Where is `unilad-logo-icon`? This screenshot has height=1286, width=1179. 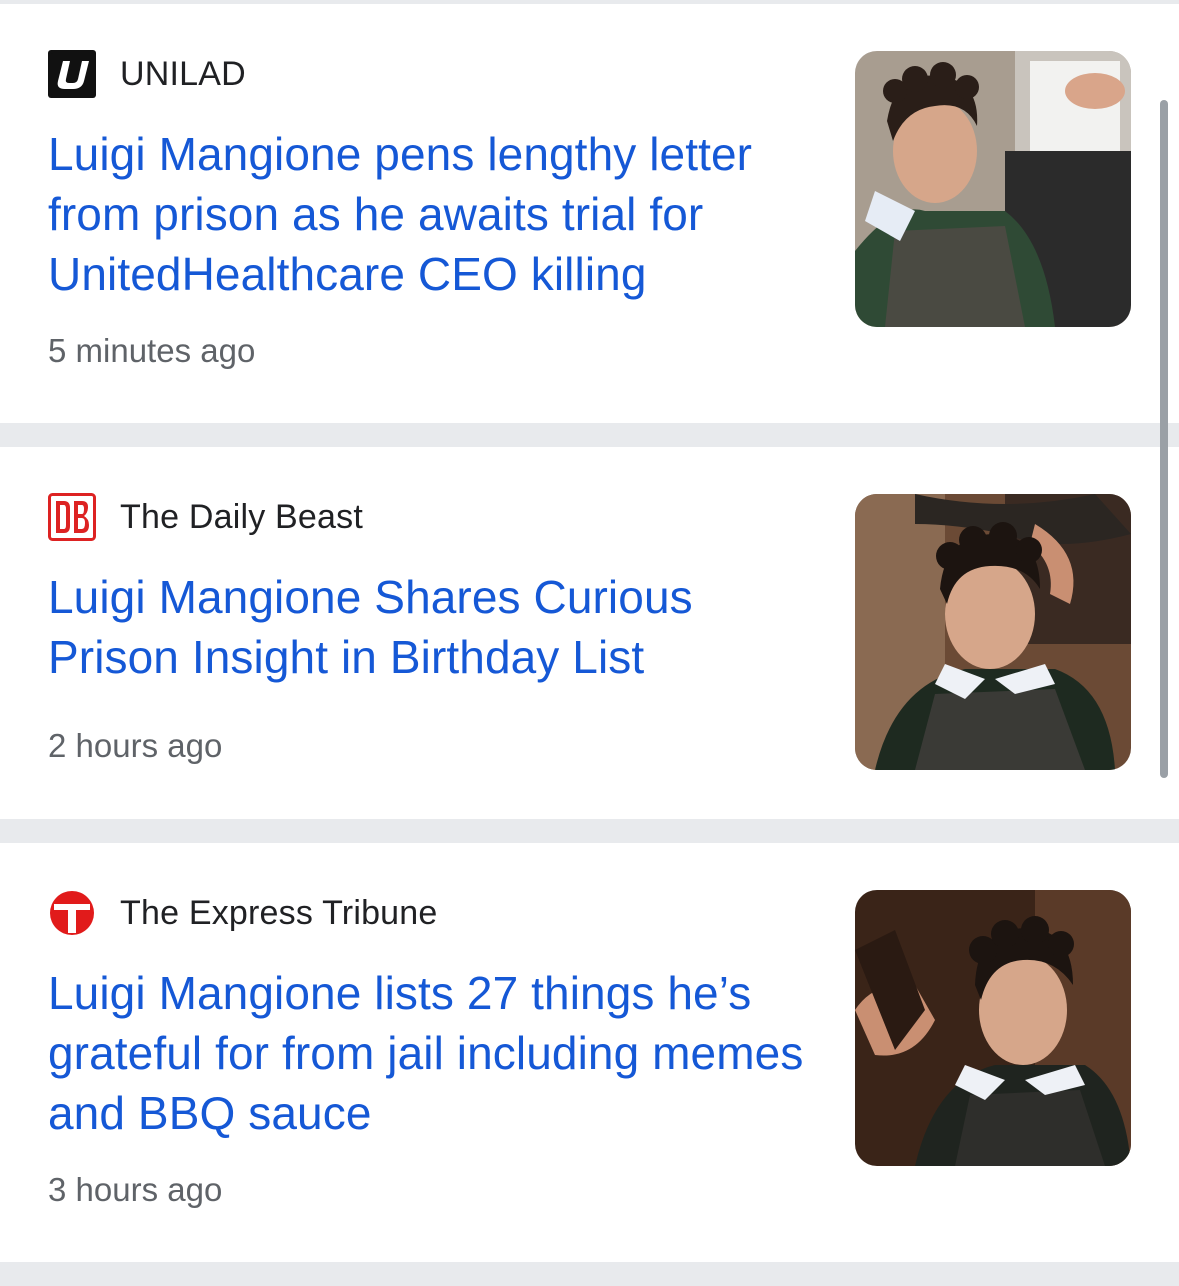 unilad-logo-icon is located at coordinates (72, 74).